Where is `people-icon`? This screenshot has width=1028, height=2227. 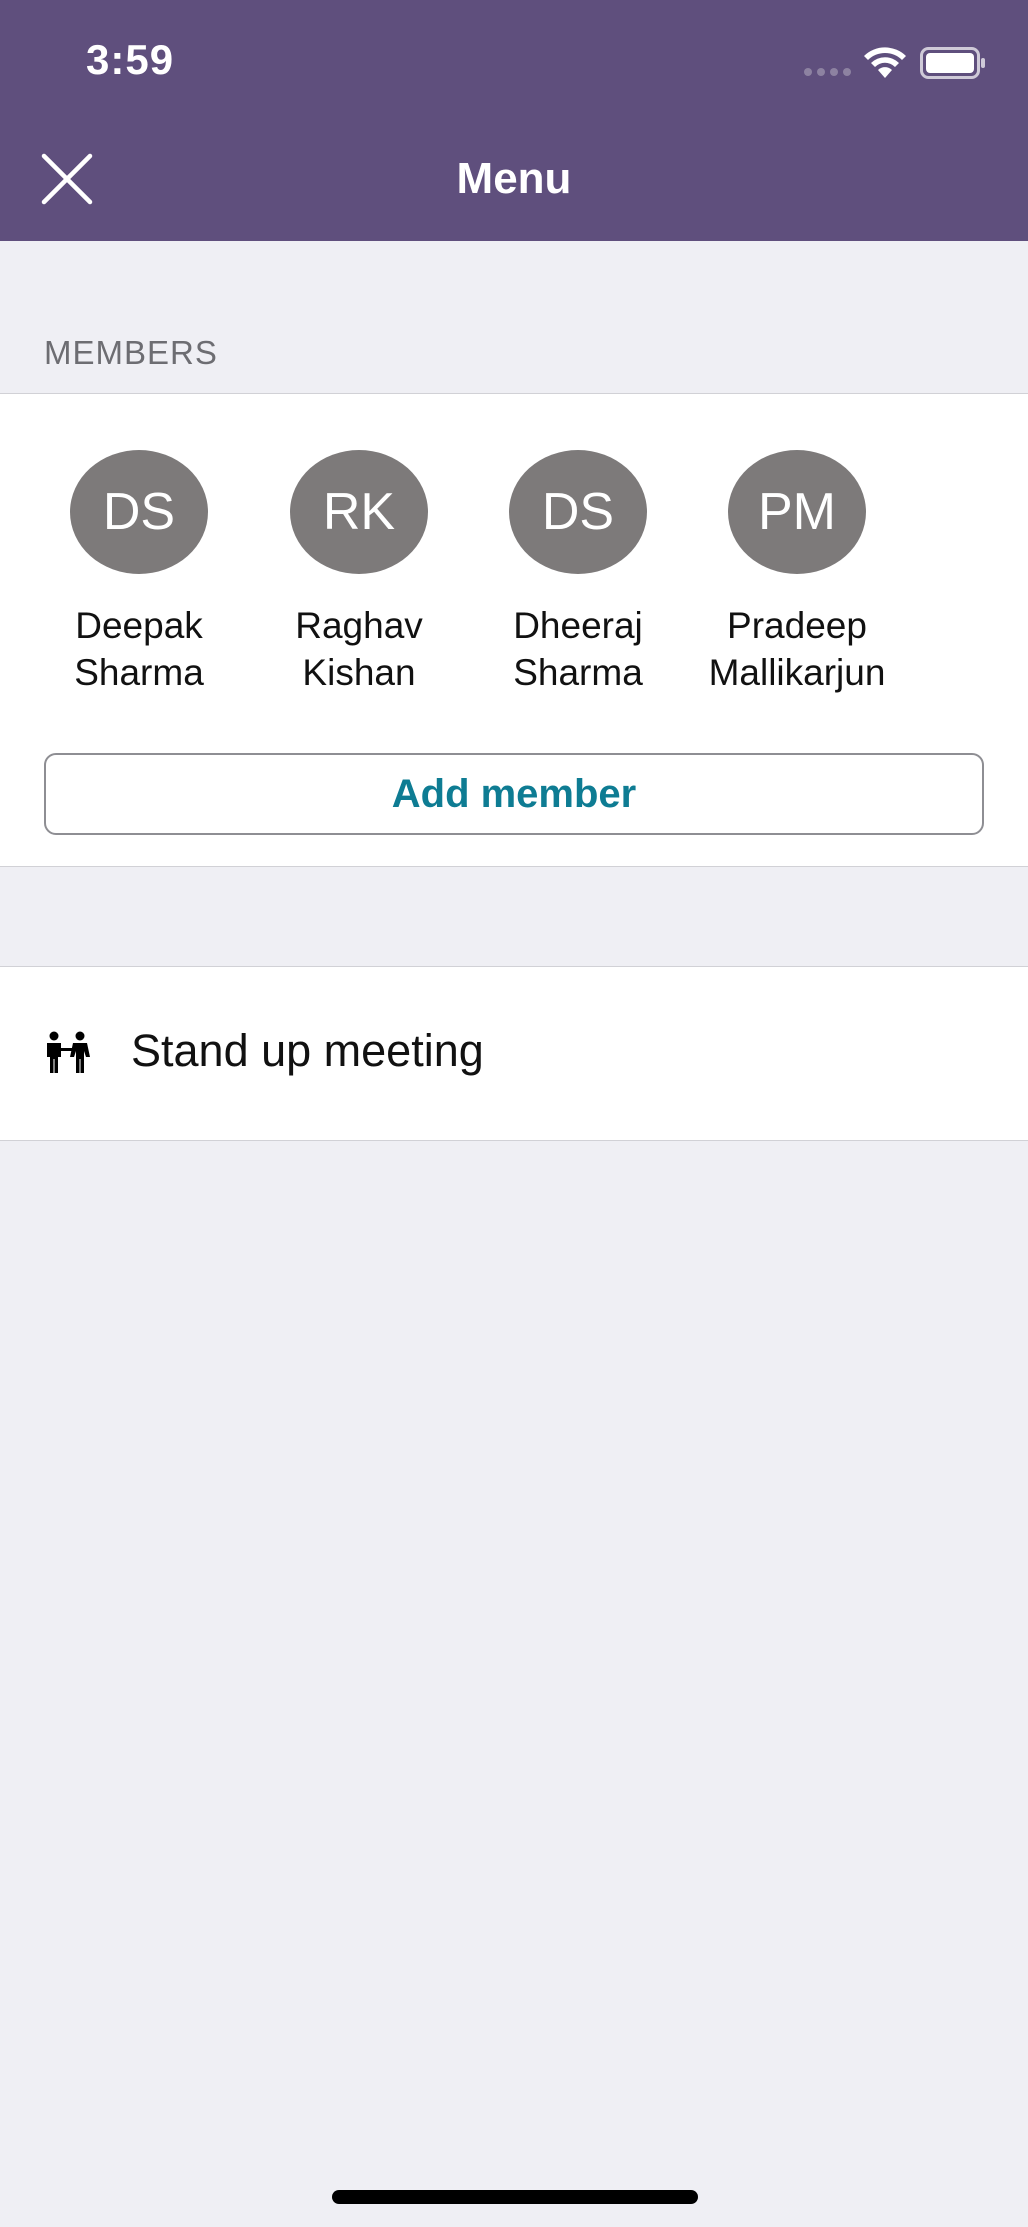
people-icon is located at coordinates (68, 1052).